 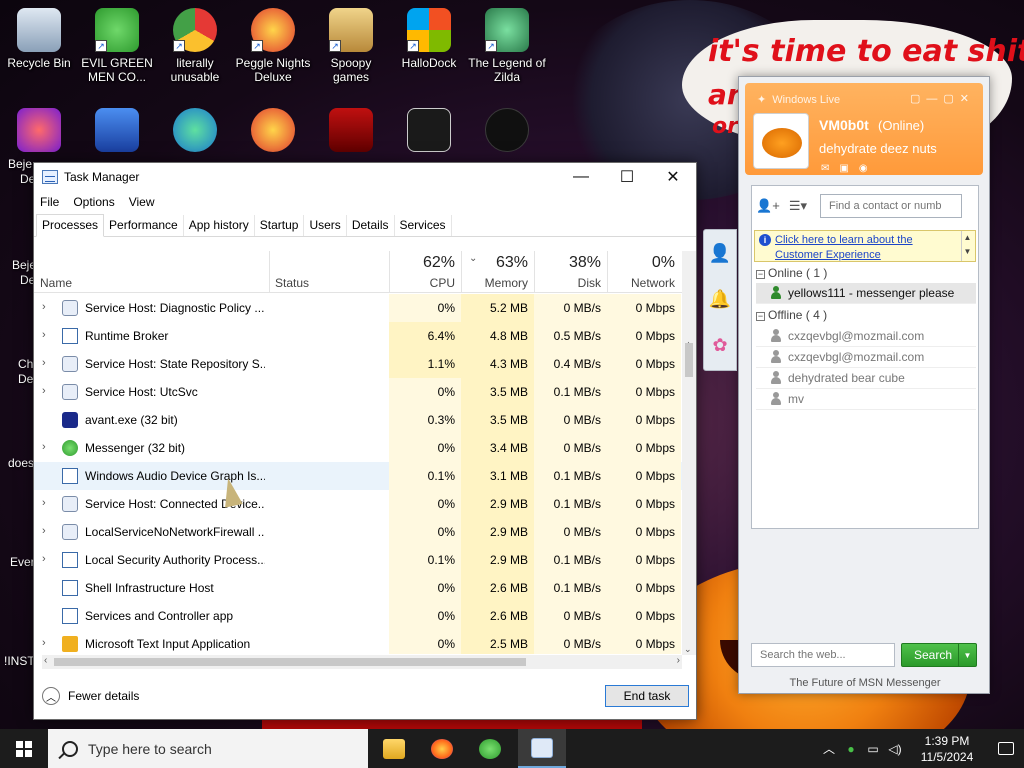 What do you see at coordinates (947, 749) in the screenshot?
I see `clock: 1:39 PM 11/5/2024` at bounding box center [947, 749].